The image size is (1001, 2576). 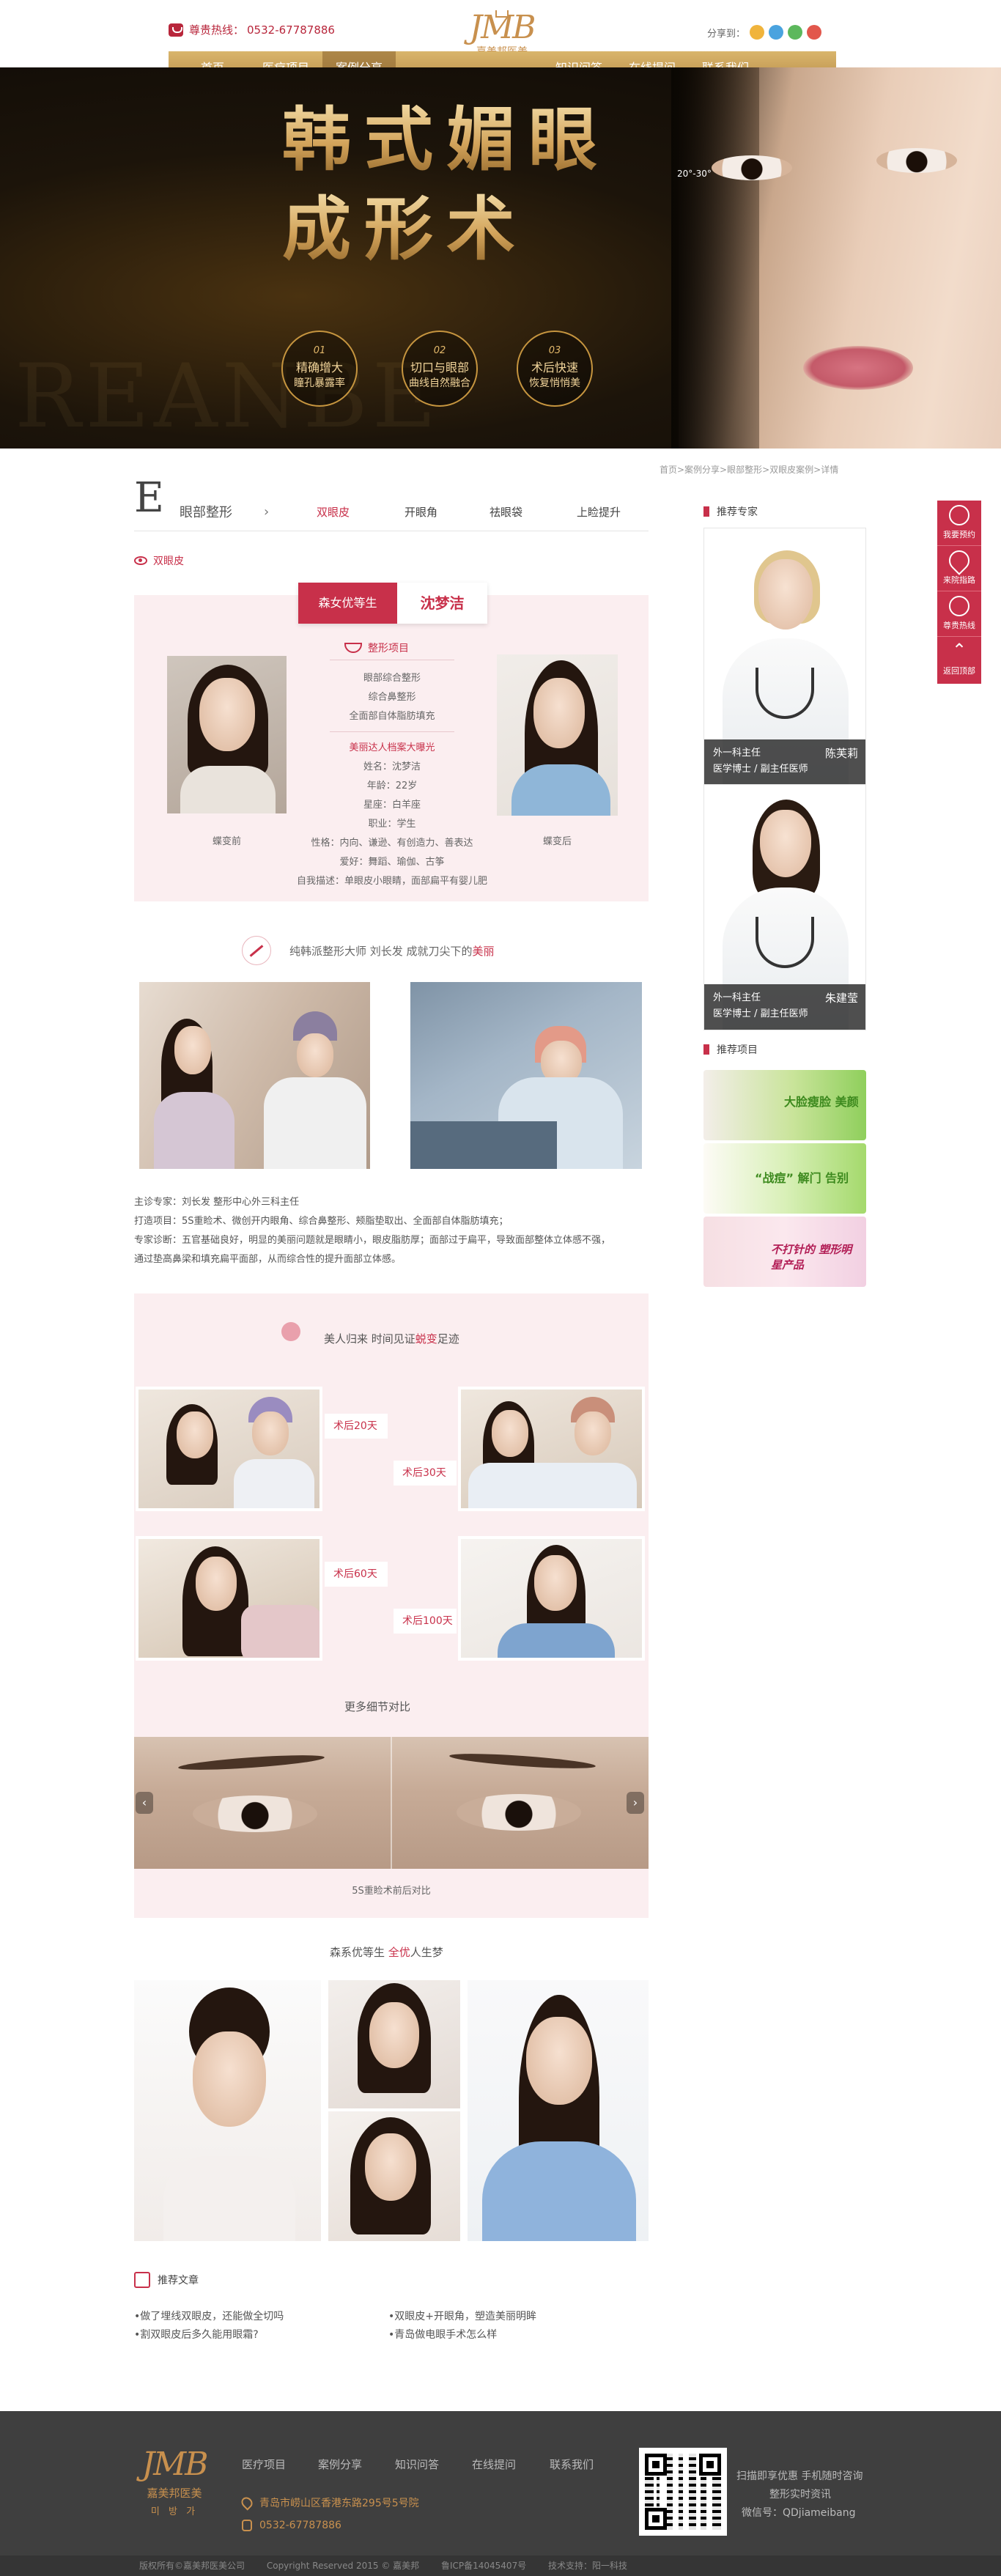 I want to click on timeline-photo-20d, so click(x=229, y=1449).